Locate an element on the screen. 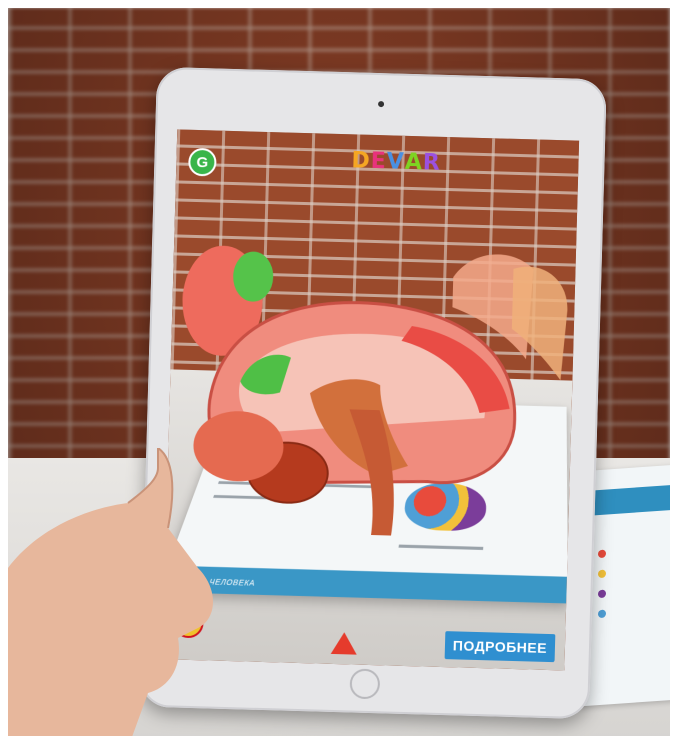 The height and width of the screenshot is (740, 673). more-details-button: ПОДРОБНЕЕ is located at coordinates (500, 647).